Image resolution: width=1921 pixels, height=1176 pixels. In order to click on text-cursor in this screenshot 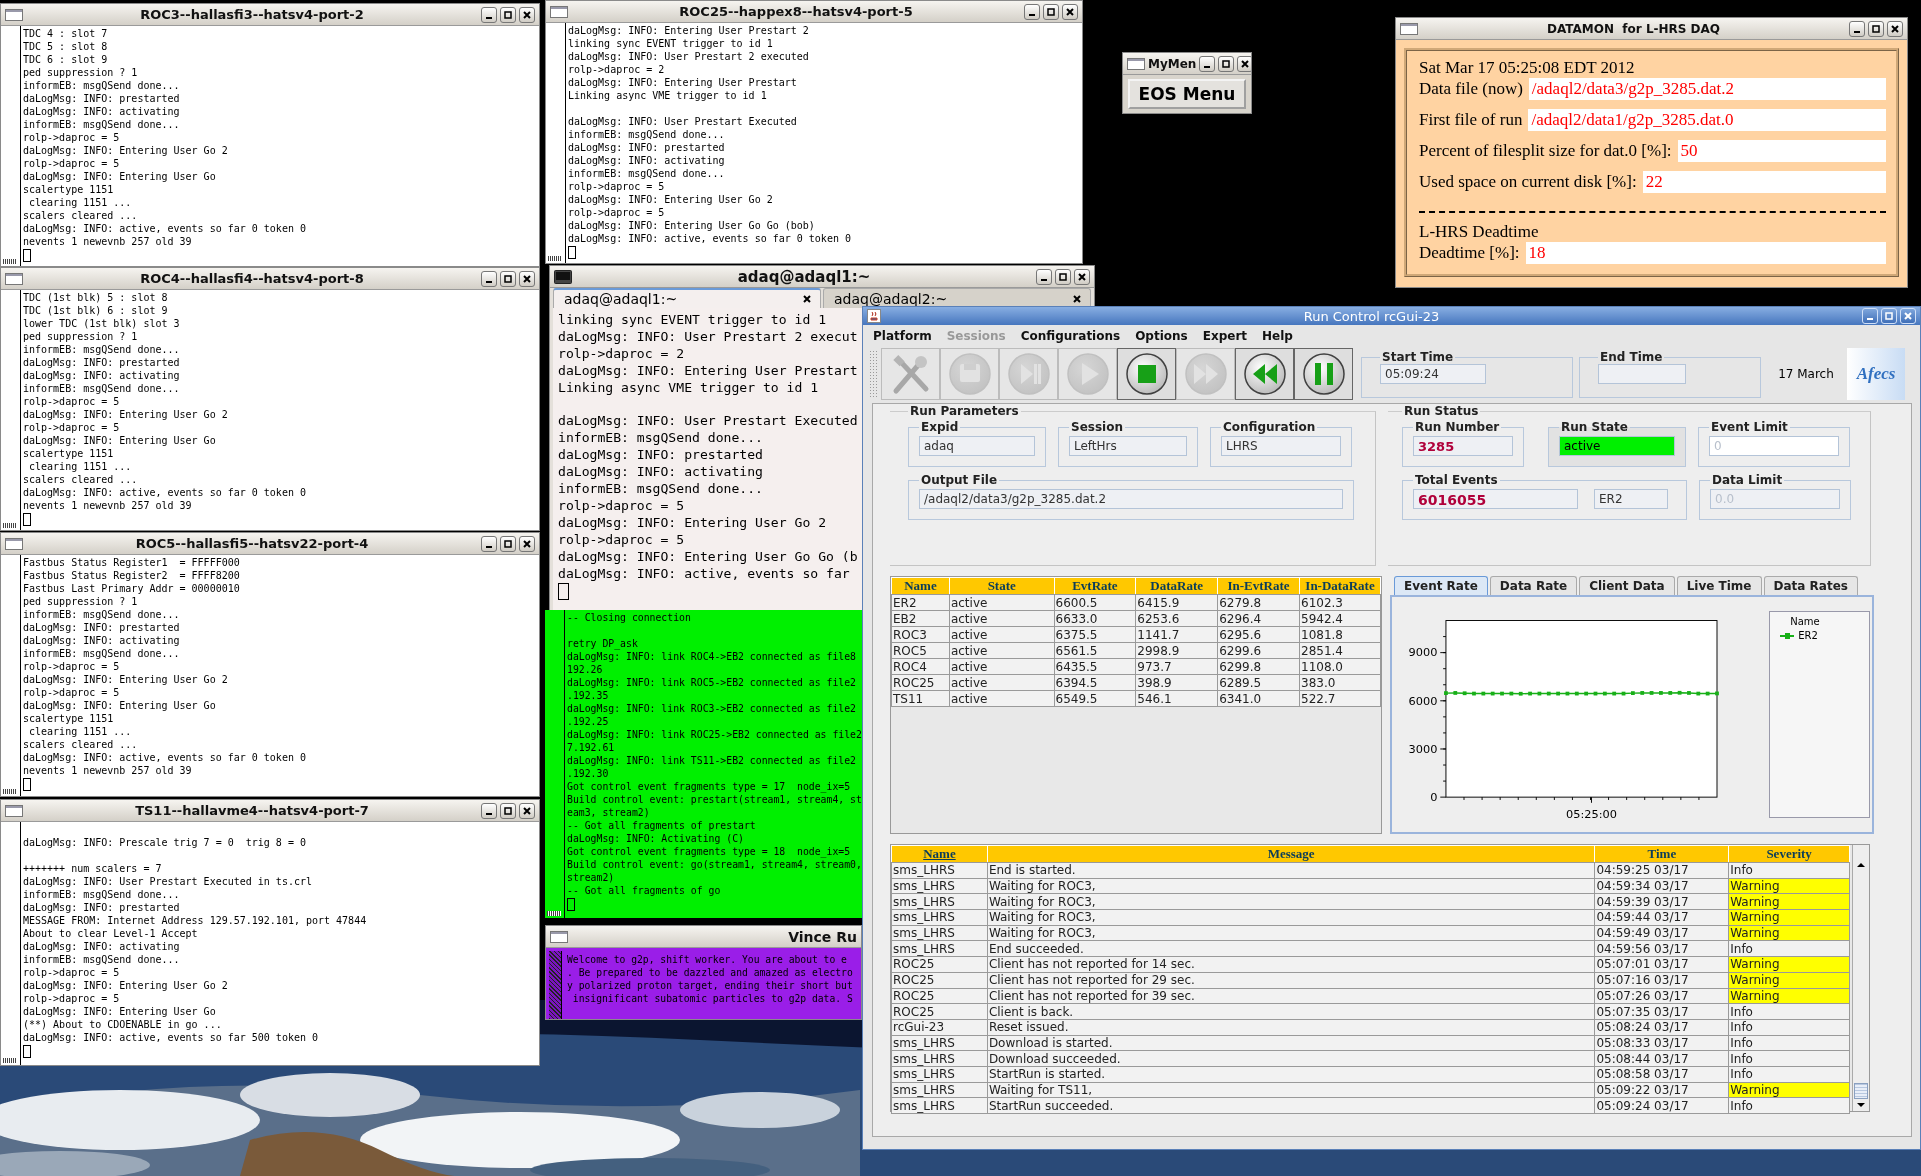, I will do `click(27, 784)`.